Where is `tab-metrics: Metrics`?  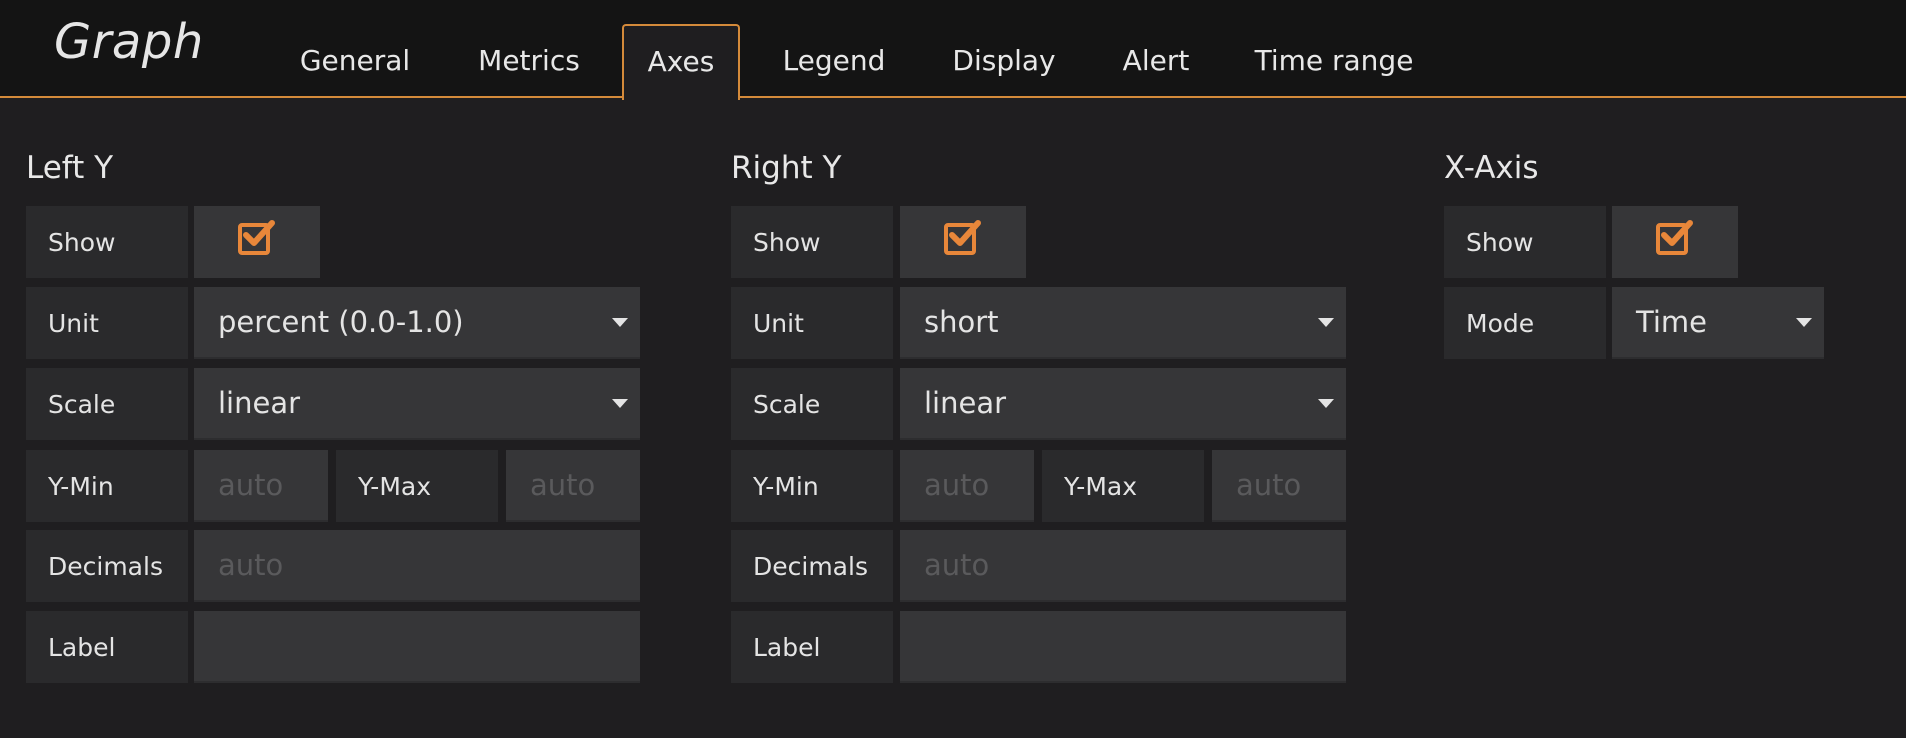
tab-metrics: Metrics is located at coordinates (529, 61).